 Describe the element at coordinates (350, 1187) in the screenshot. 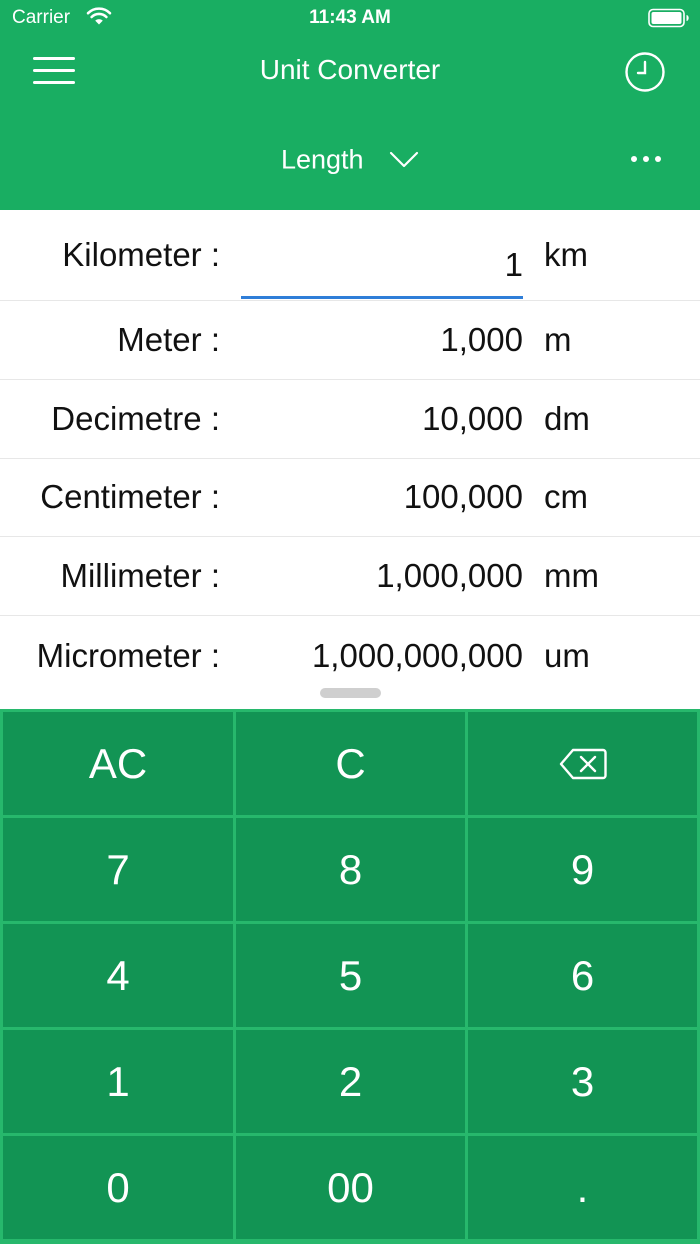

I see `key-double-zero: 00` at that location.